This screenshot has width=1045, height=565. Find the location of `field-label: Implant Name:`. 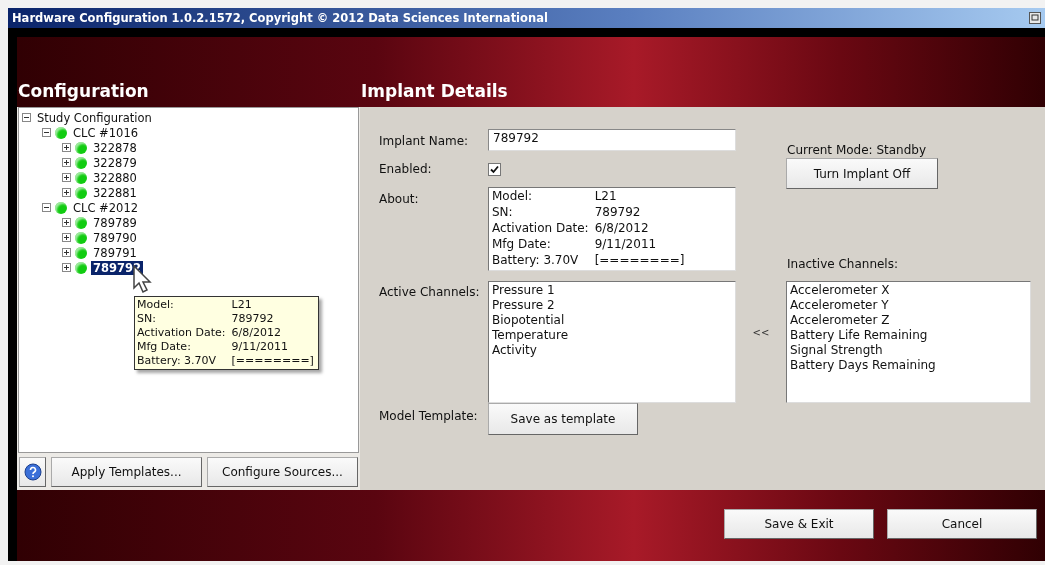

field-label: Implant Name: is located at coordinates (424, 141).